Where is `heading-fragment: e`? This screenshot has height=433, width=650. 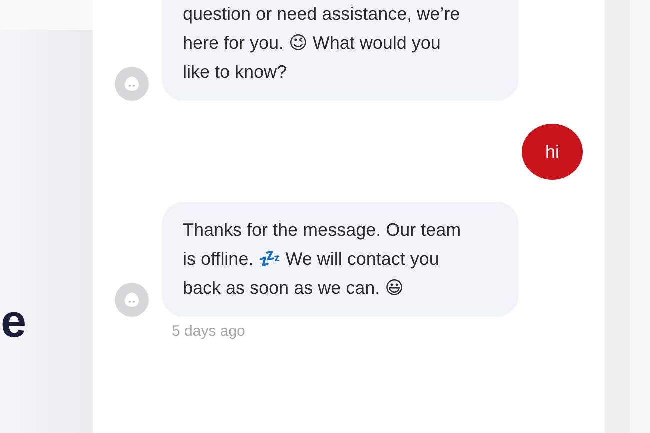
heading-fragment: e is located at coordinates (14, 321).